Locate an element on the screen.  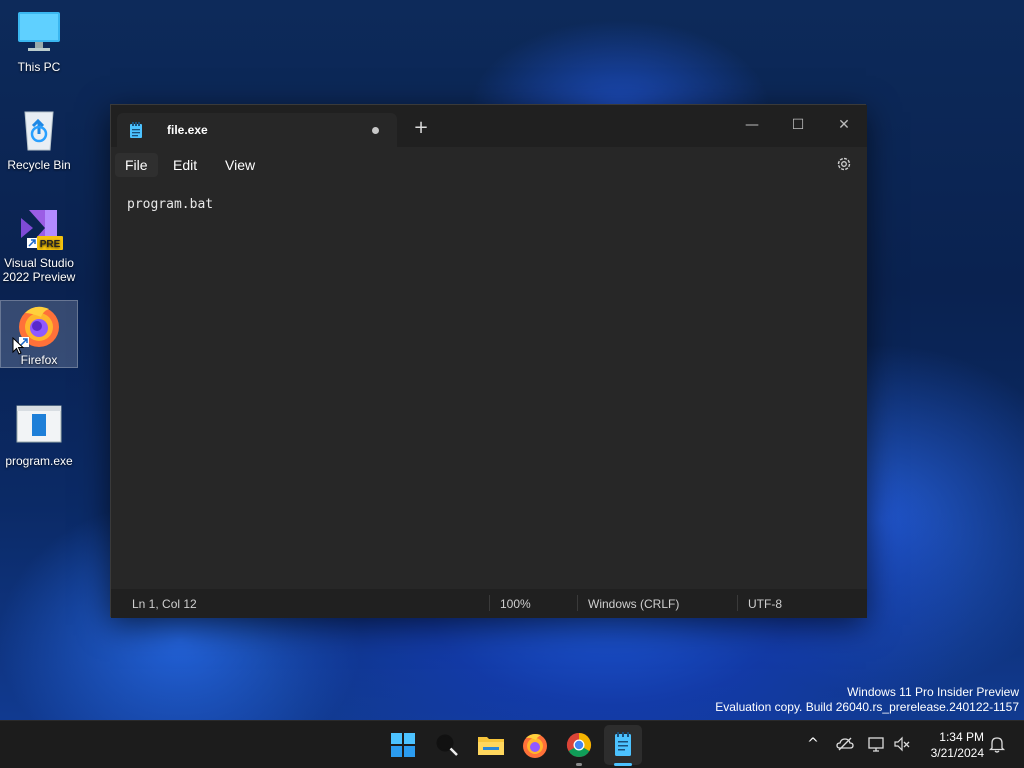
desktop-icon-recycle-bin: Recycle Bin is located at coordinates (39, 139).